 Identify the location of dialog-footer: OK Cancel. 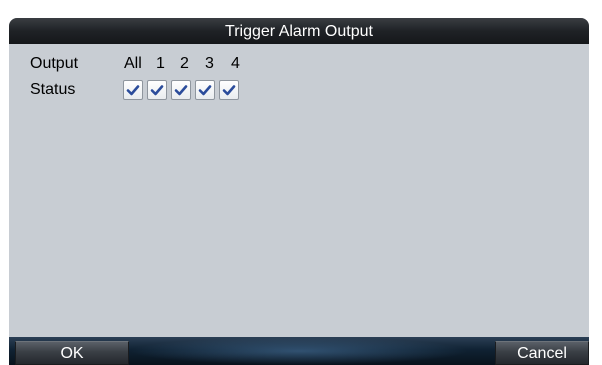
(299, 351).